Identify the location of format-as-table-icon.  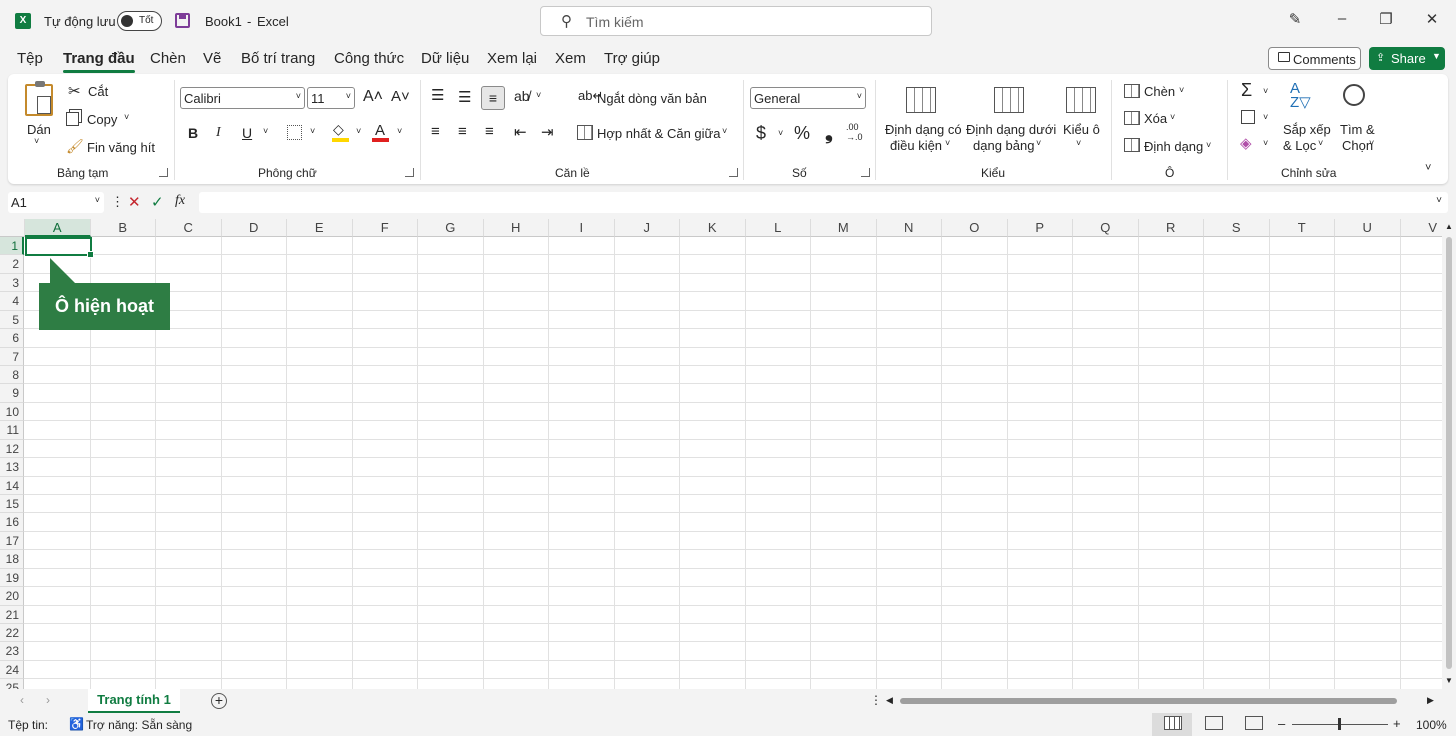
(1009, 100).